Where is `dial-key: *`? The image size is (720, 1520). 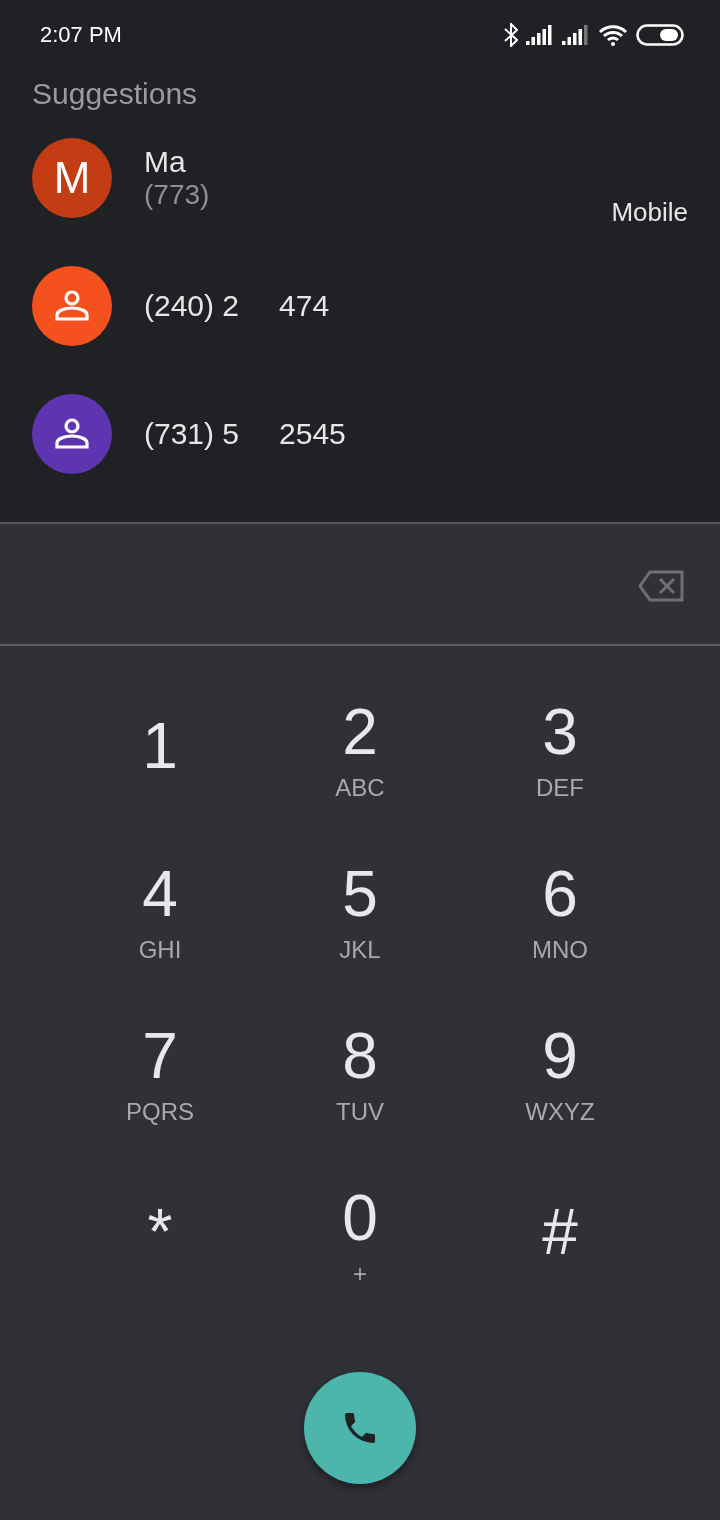
dial-key: * is located at coordinates (160, 1243).